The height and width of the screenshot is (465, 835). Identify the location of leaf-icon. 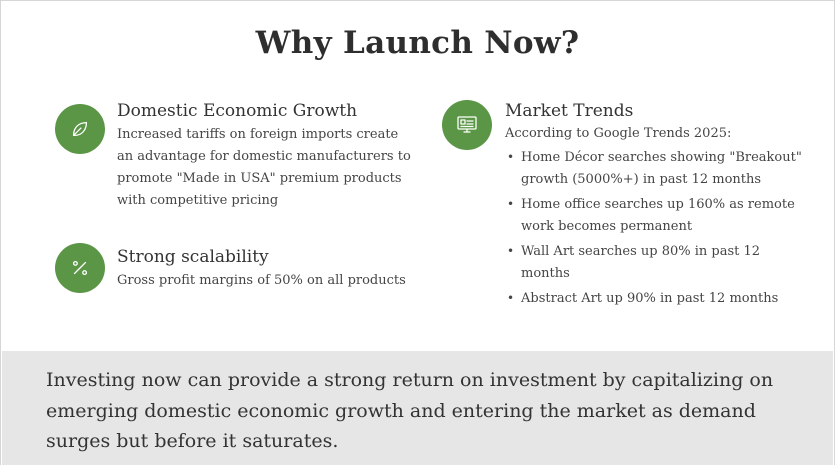
(80, 129).